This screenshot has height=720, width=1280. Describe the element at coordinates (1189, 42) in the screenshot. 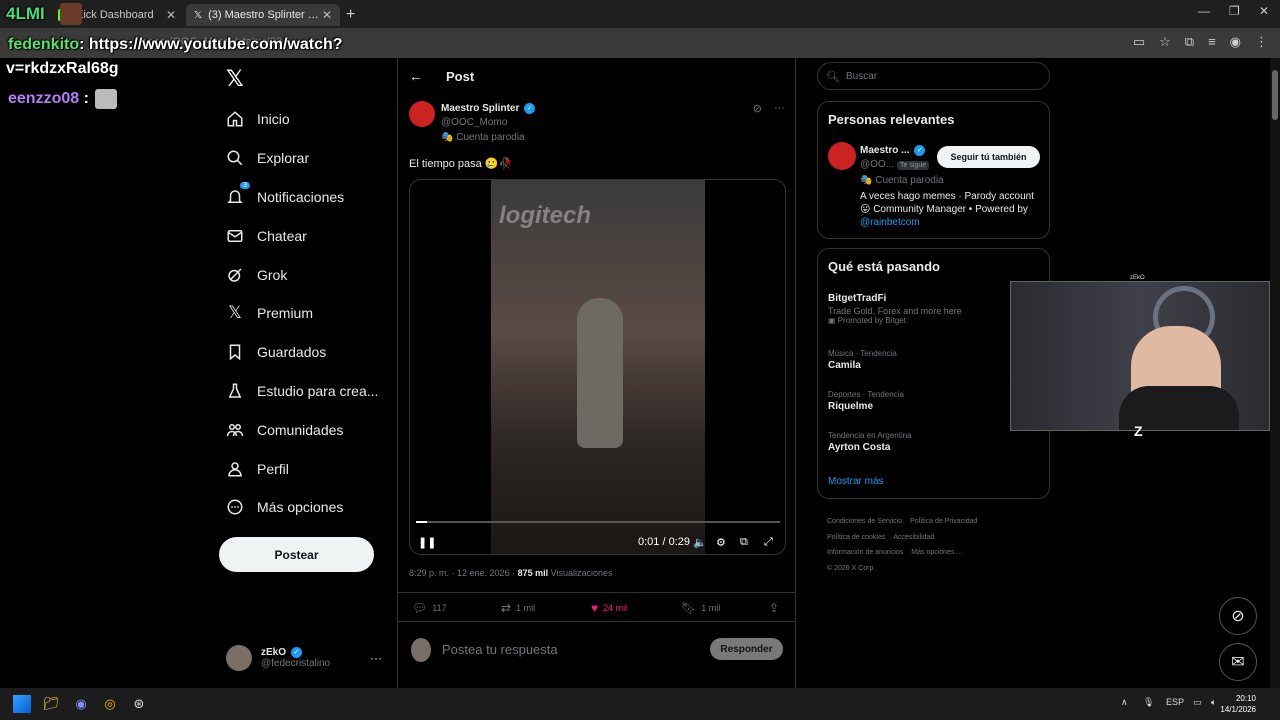

I see `extensions-icon: ⧉` at that location.